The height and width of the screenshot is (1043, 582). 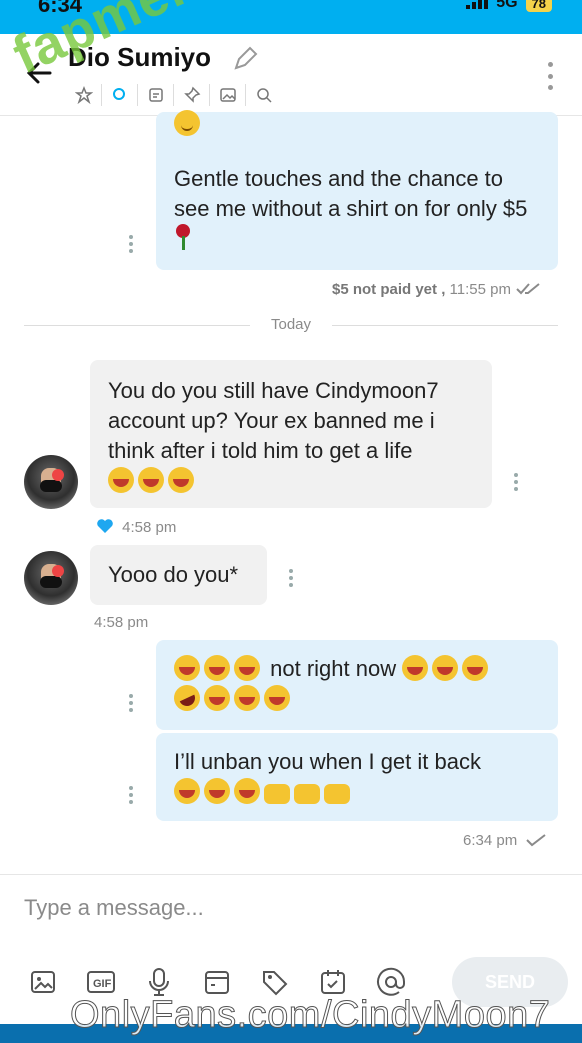 What do you see at coordinates (105, 526) in the screenshot?
I see `heart-icon` at bounding box center [105, 526].